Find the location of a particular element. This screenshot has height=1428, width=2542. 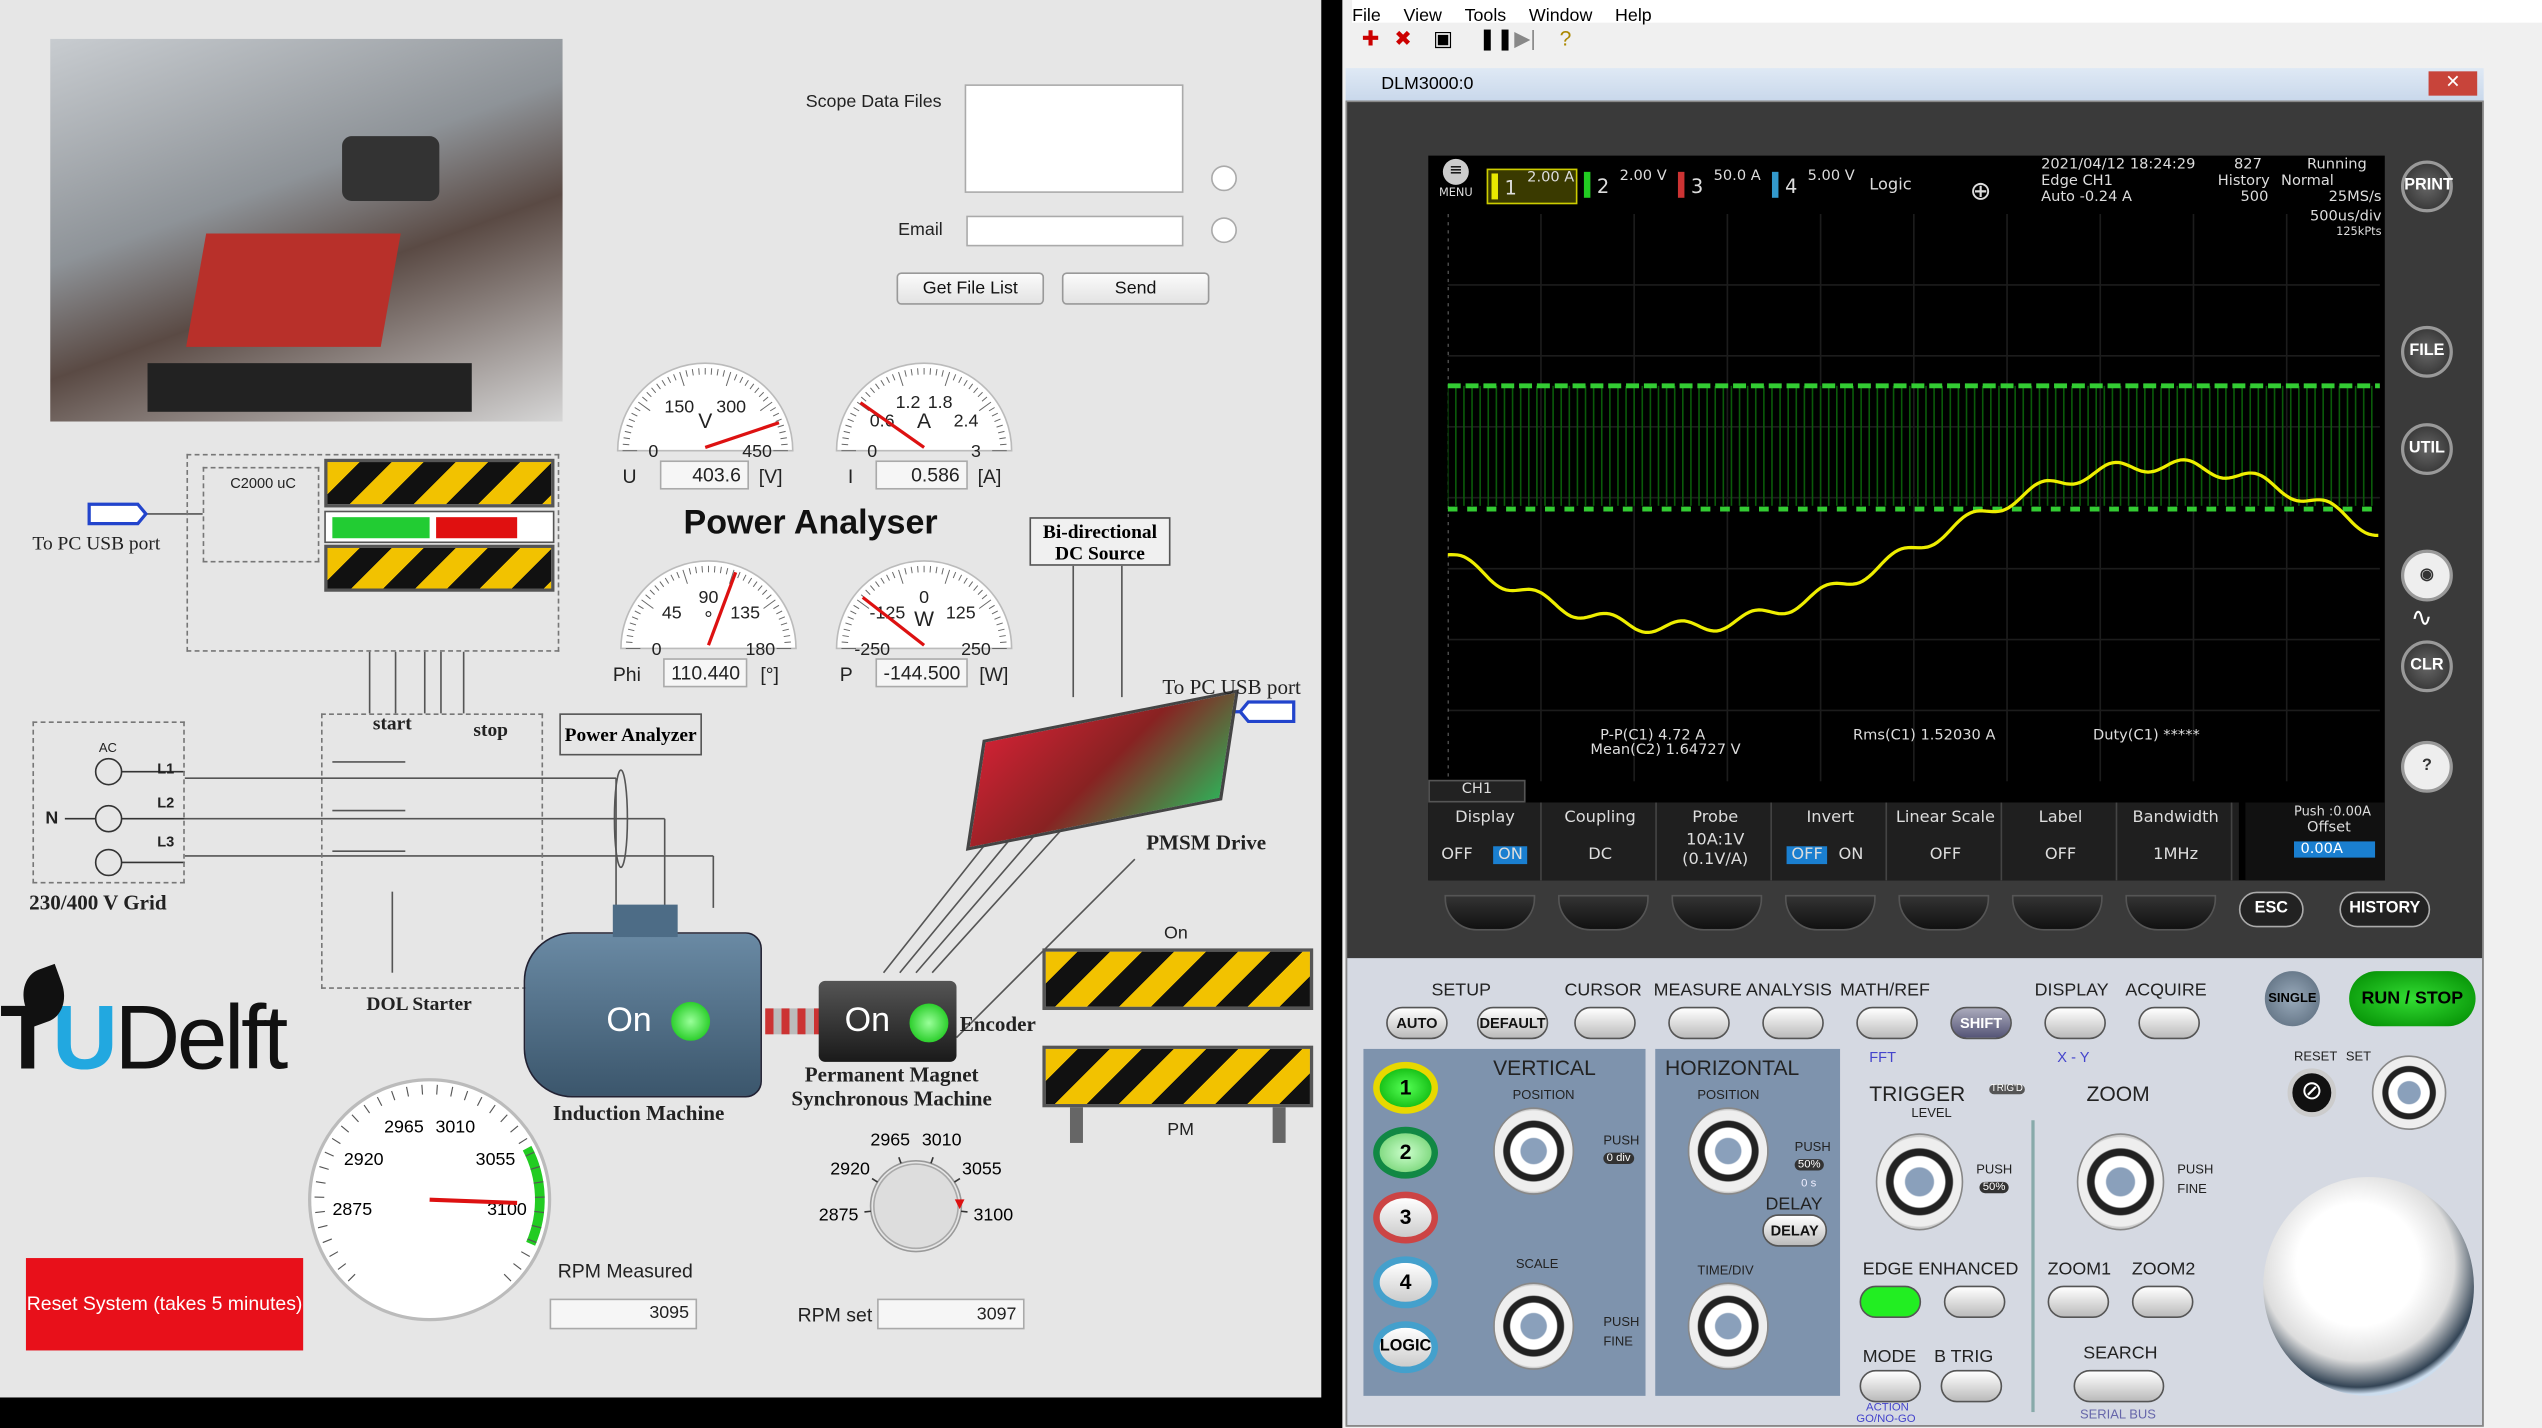

channel-2-button: 2 is located at coordinates (1406, 1152).